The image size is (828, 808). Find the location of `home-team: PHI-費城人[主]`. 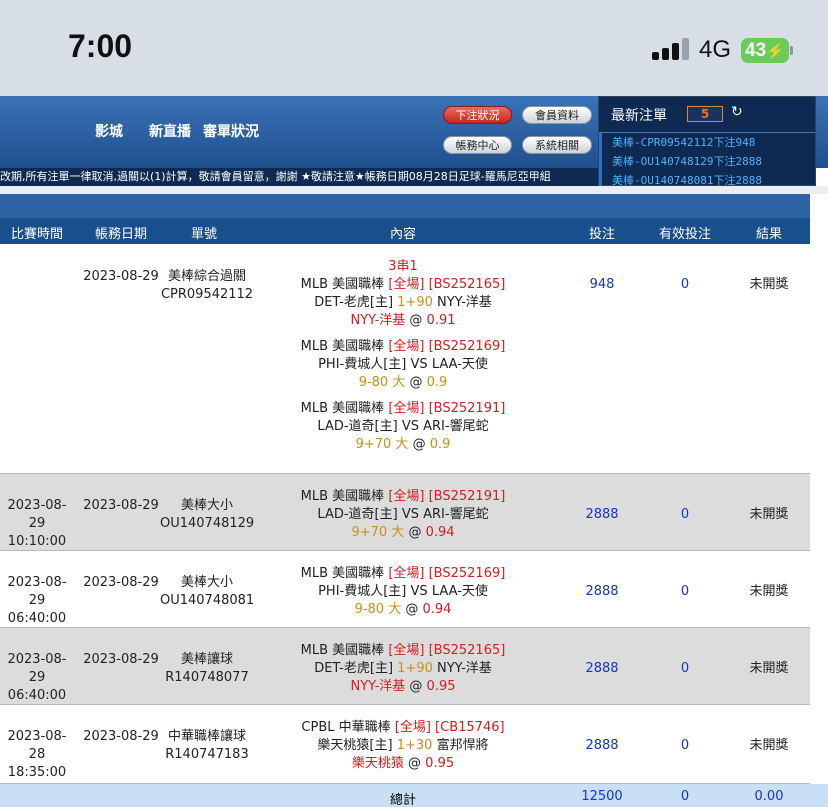

home-team: PHI-費城人[主] is located at coordinates (362, 591).